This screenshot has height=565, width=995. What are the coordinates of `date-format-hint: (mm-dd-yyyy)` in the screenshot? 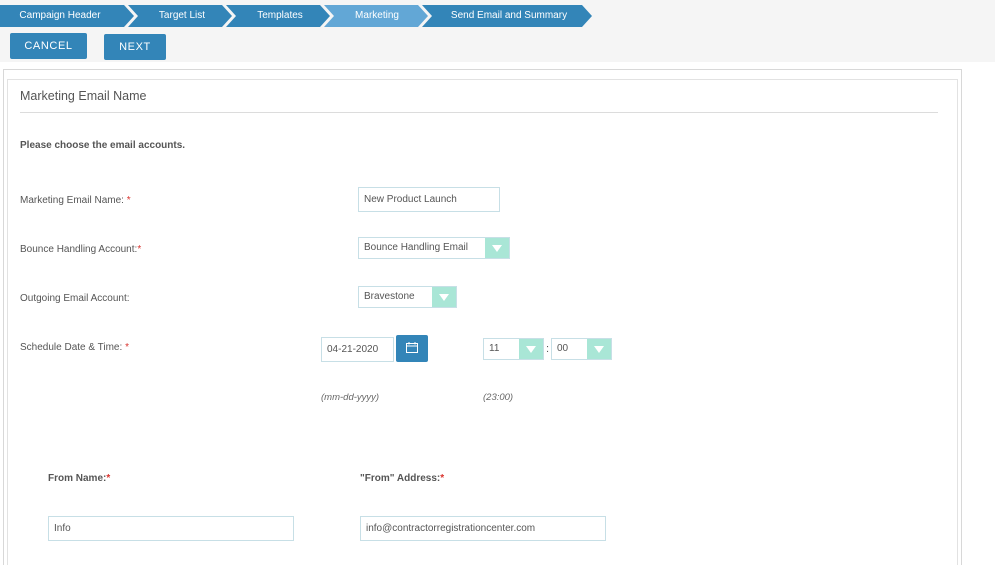 It's located at (350, 397).